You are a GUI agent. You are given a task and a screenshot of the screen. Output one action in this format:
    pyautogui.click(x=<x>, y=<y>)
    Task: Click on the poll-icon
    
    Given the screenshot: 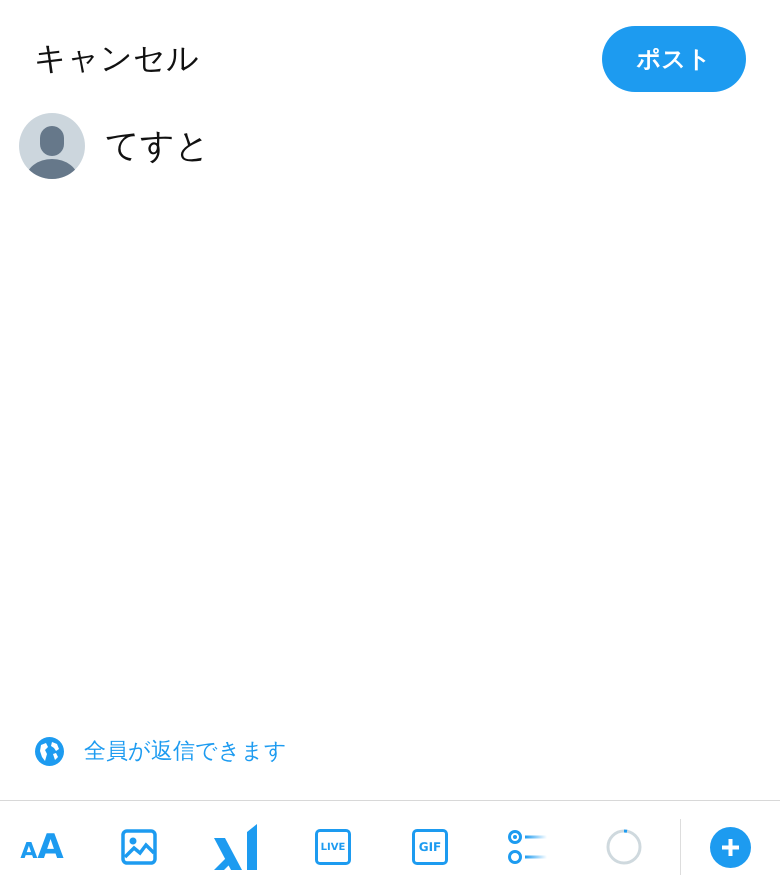 What is the action you would take?
    pyautogui.click(x=527, y=847)
    